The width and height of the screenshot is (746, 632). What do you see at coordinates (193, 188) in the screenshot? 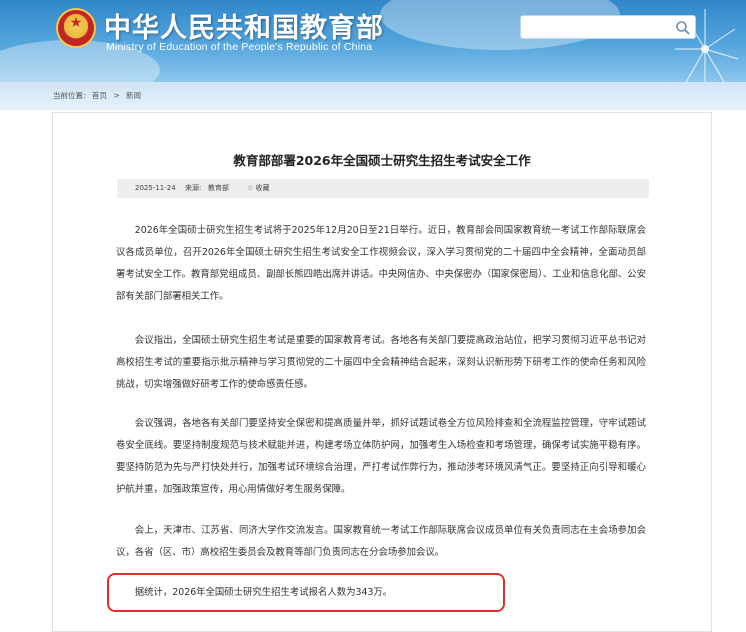
I see `article-source-label: 来源:` at bounding box center [193, 188].